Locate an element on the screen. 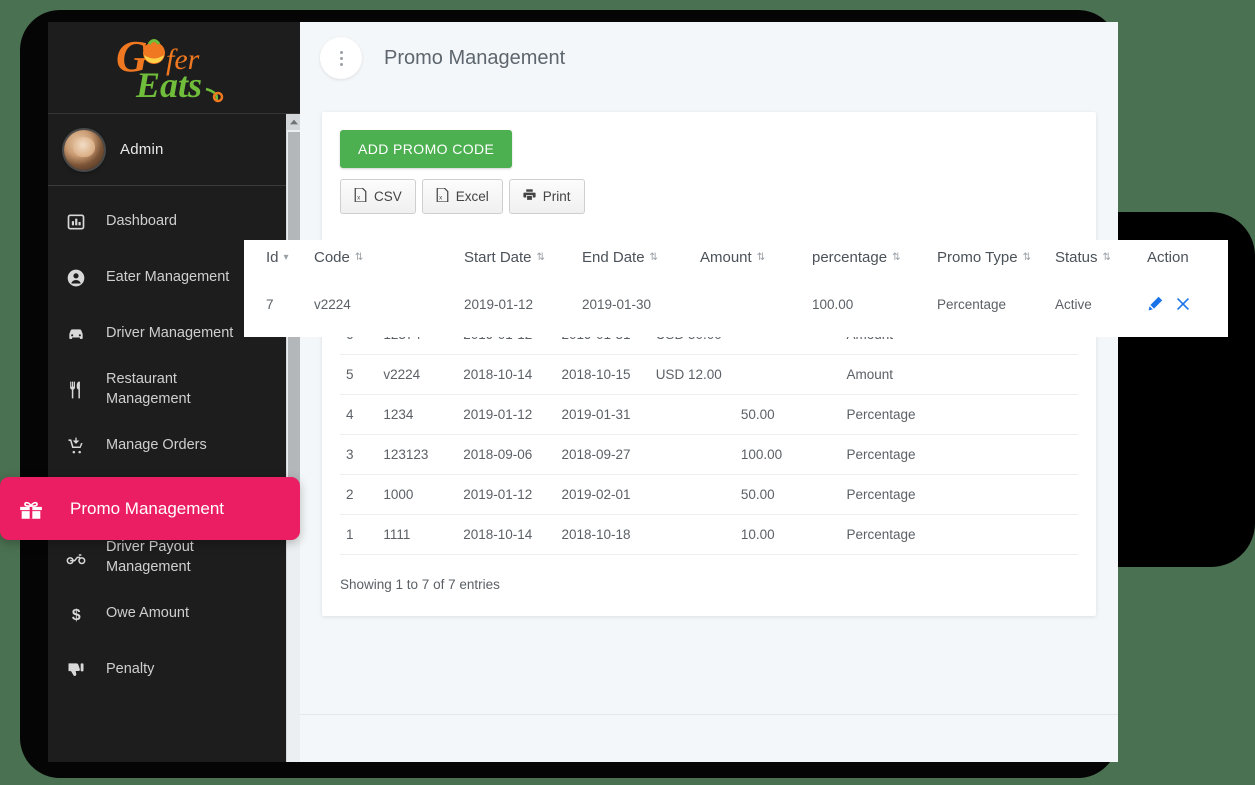 The width and height of the screenshot is (1255, 785). cell-id: 3 is located at coordinates (359, 454).